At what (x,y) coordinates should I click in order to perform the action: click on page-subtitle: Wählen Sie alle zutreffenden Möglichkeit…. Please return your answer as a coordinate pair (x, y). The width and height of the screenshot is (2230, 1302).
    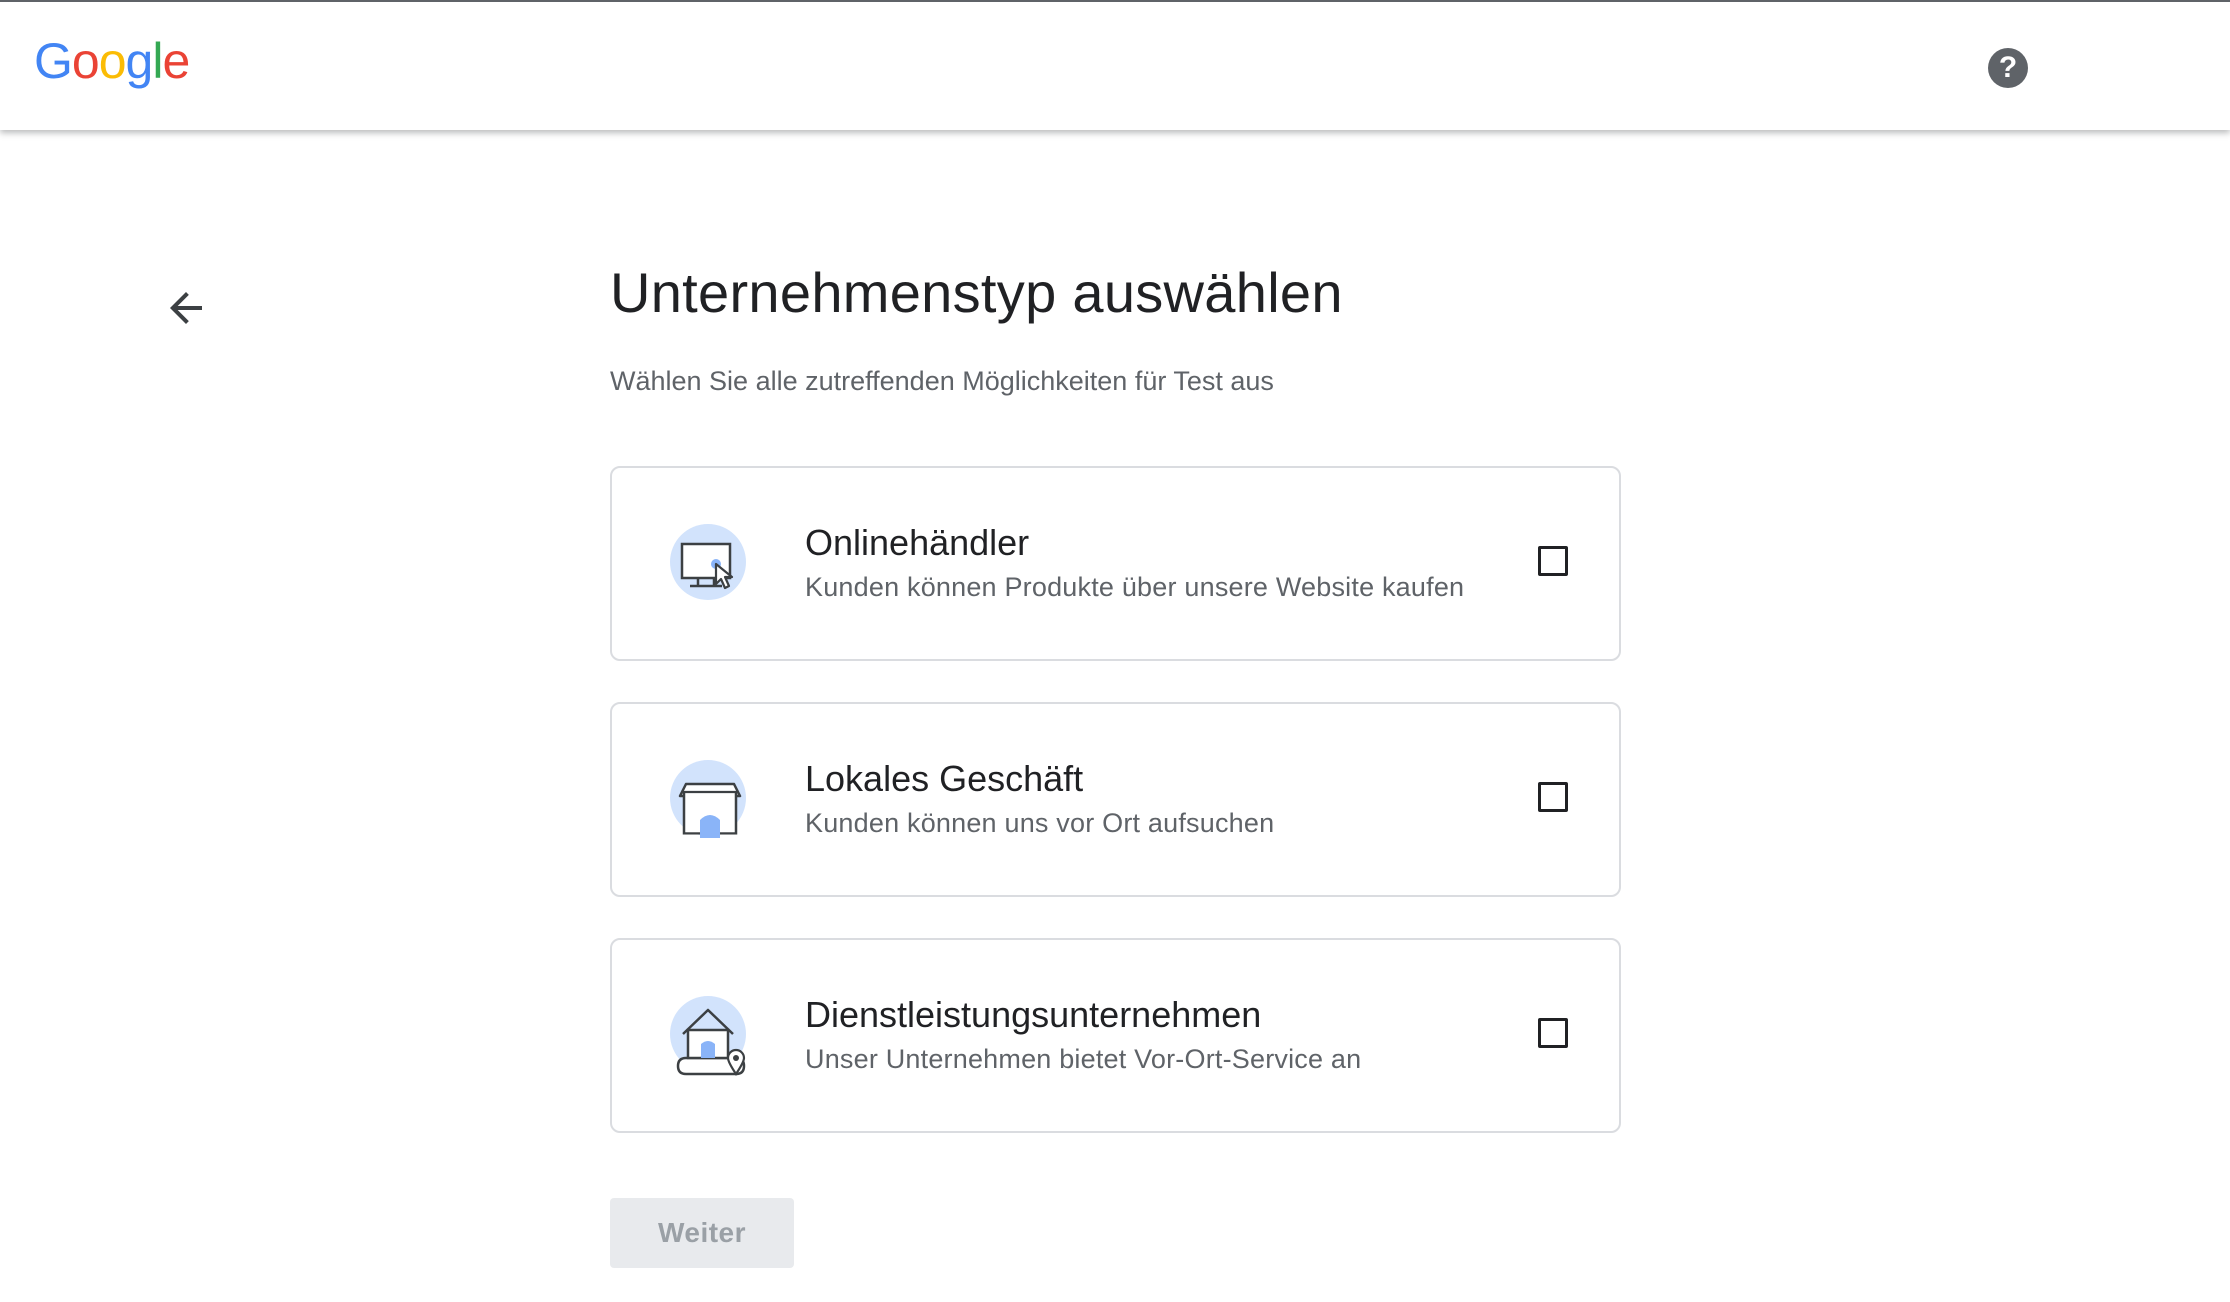
    Looking at the image, I should click on (942, 381).